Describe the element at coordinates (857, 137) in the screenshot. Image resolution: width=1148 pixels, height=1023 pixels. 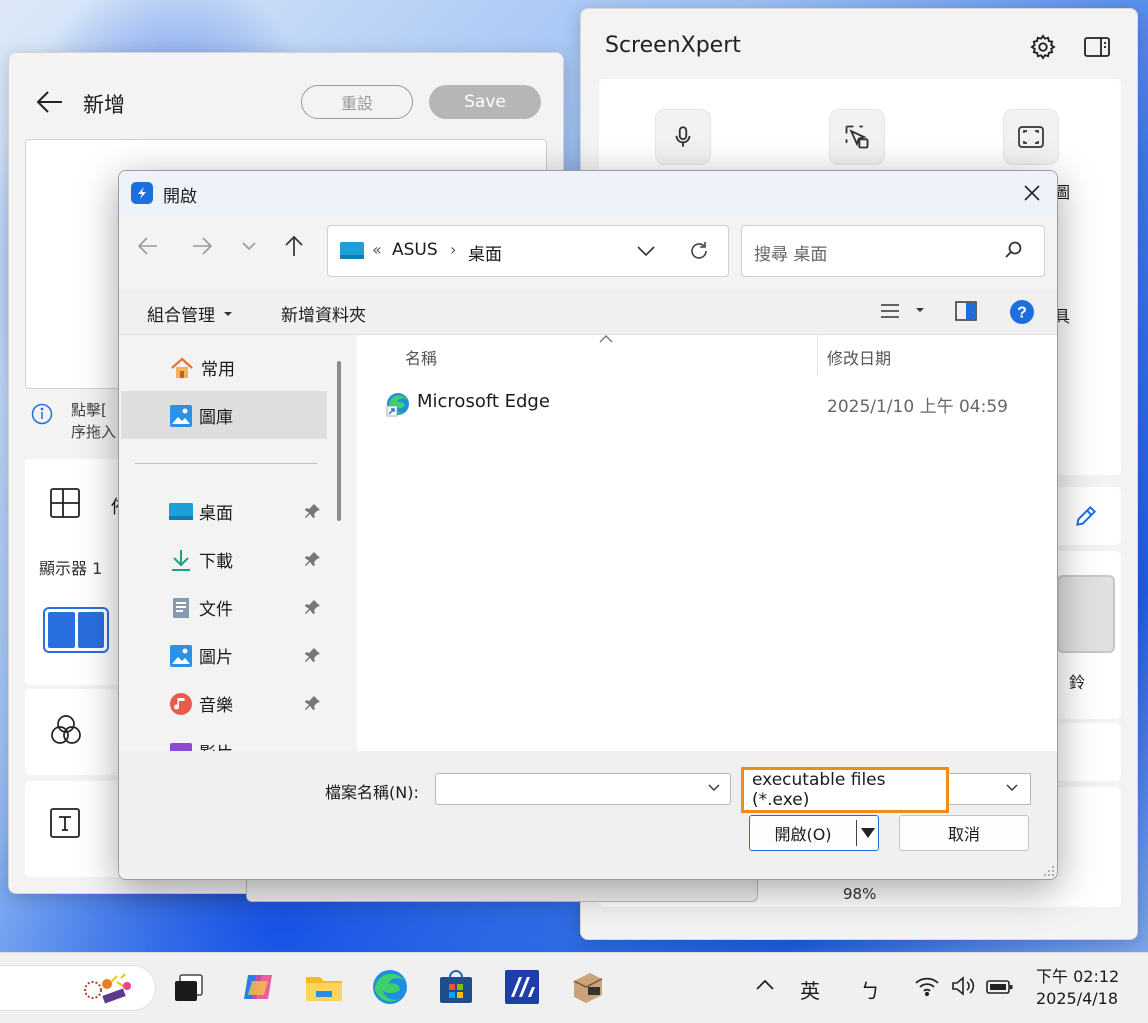
I see `screen-pen-button` at that location.